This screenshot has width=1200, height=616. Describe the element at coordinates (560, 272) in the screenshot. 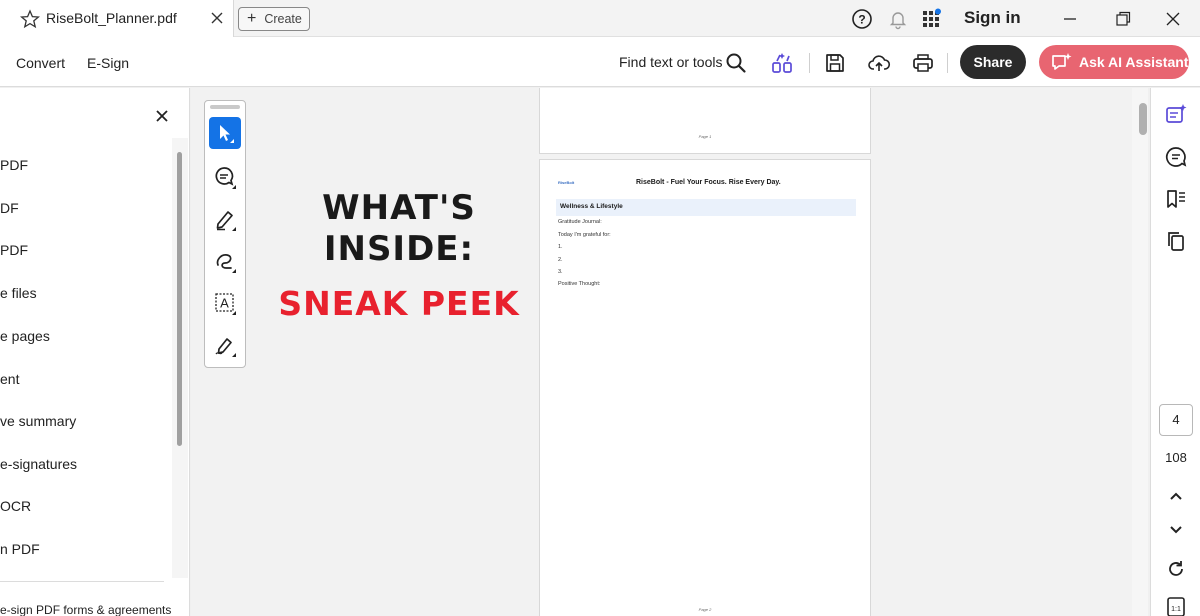

I see `page-text-line: 3.` at that location.